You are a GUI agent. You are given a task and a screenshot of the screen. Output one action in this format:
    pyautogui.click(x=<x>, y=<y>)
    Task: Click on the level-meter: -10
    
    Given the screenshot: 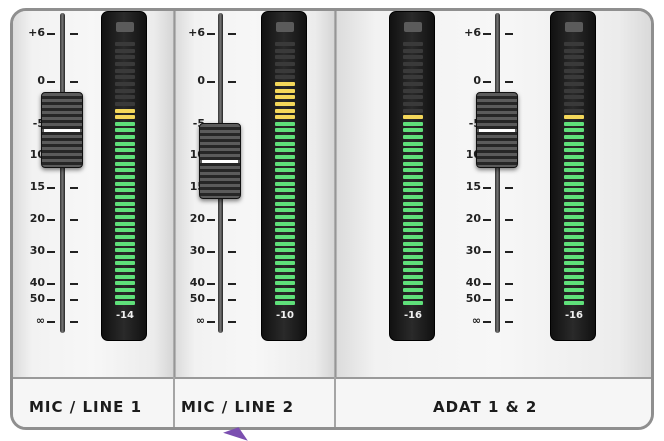 What is the action you would take?
    pyautogui.click(x=284, y=176)
    